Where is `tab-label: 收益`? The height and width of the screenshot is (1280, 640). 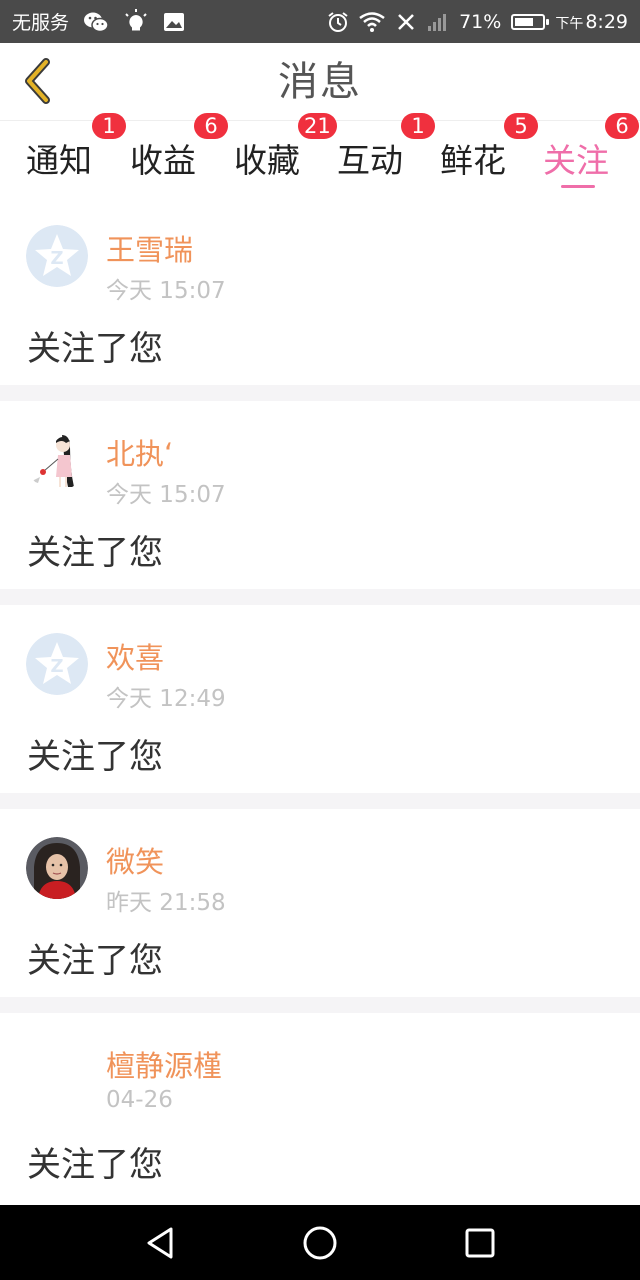
tab-label: 收益 is located at coordinates (163, 160).